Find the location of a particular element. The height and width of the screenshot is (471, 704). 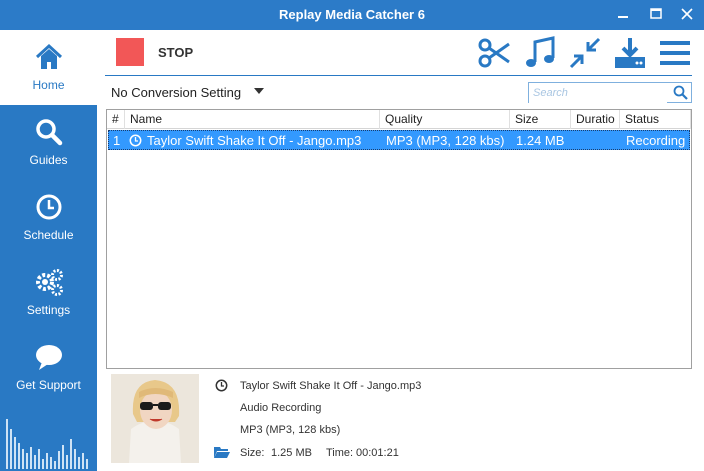

sidebar-item-label: Schedule is located at coordinates (48, 235).